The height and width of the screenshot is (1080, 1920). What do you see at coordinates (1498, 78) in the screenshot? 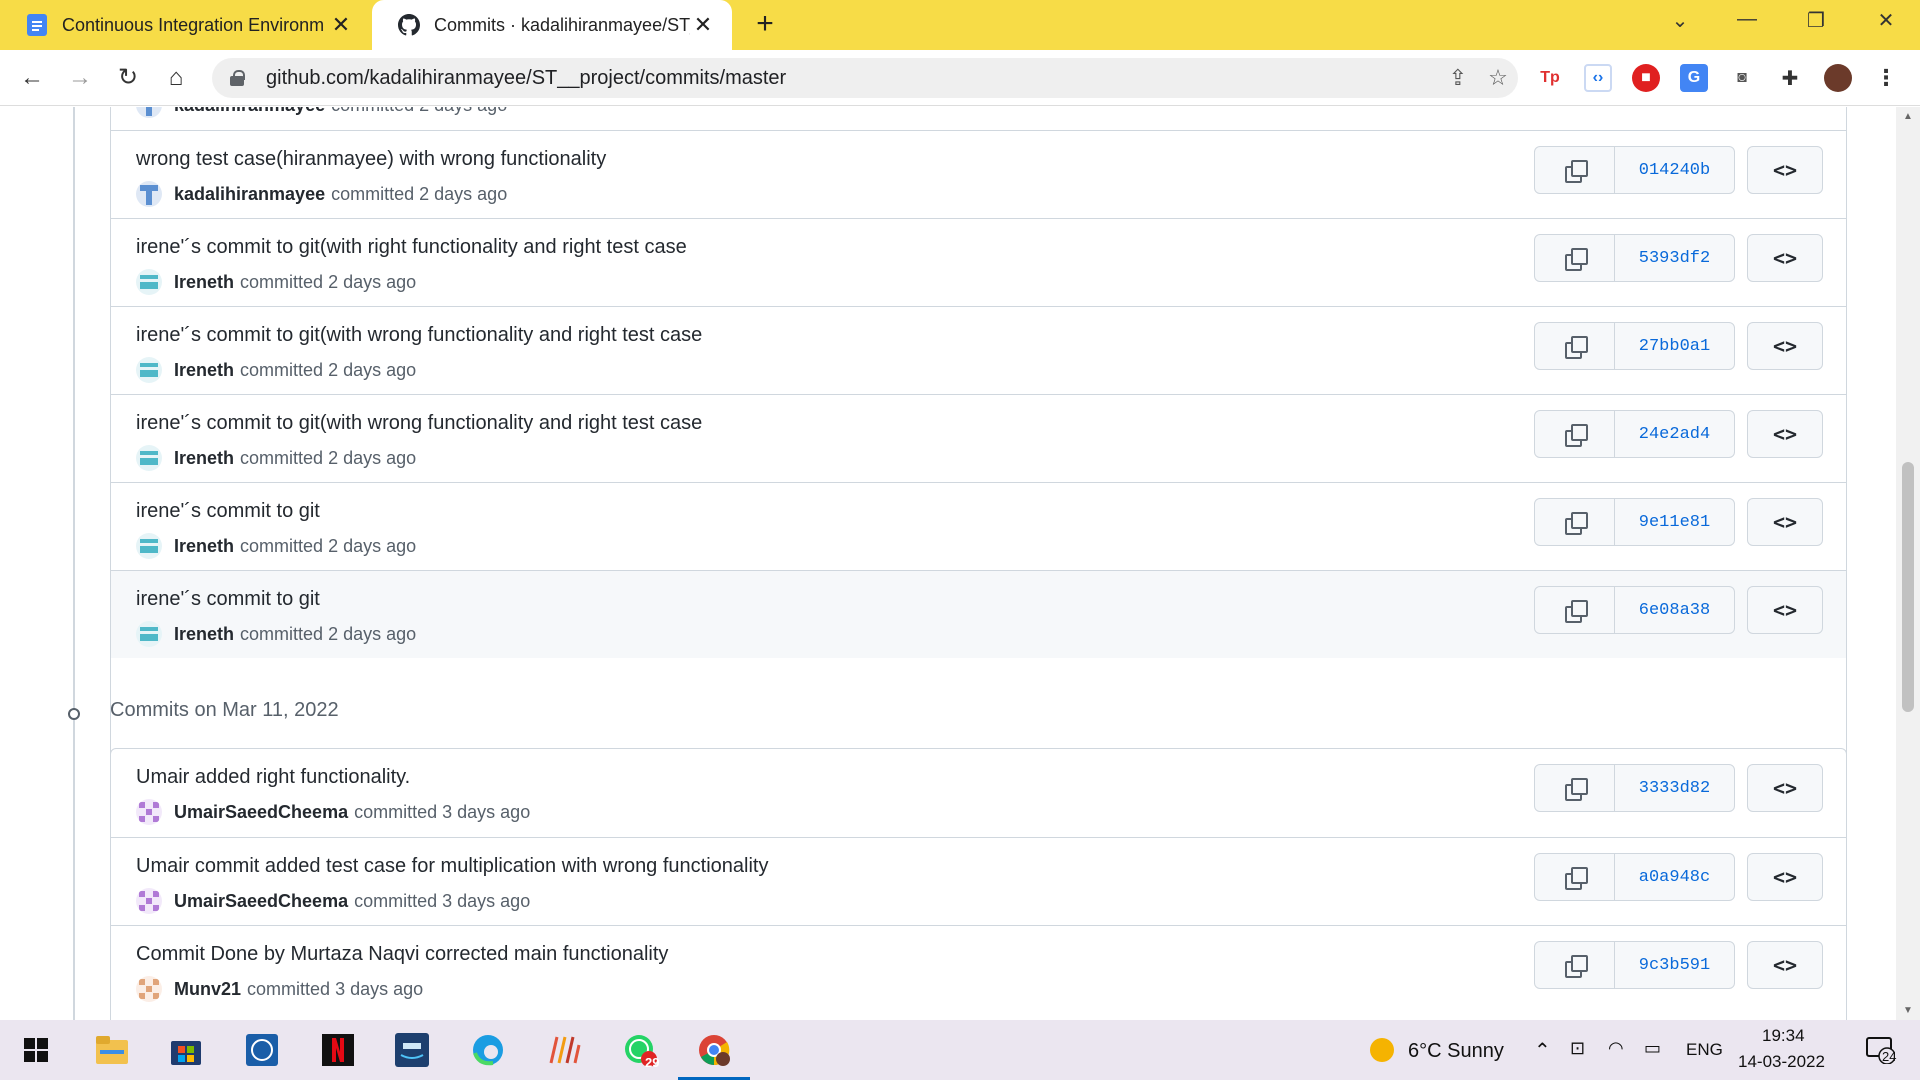
I see `bookmark-star-icon: ☆` at bounding box center [1498, 78].